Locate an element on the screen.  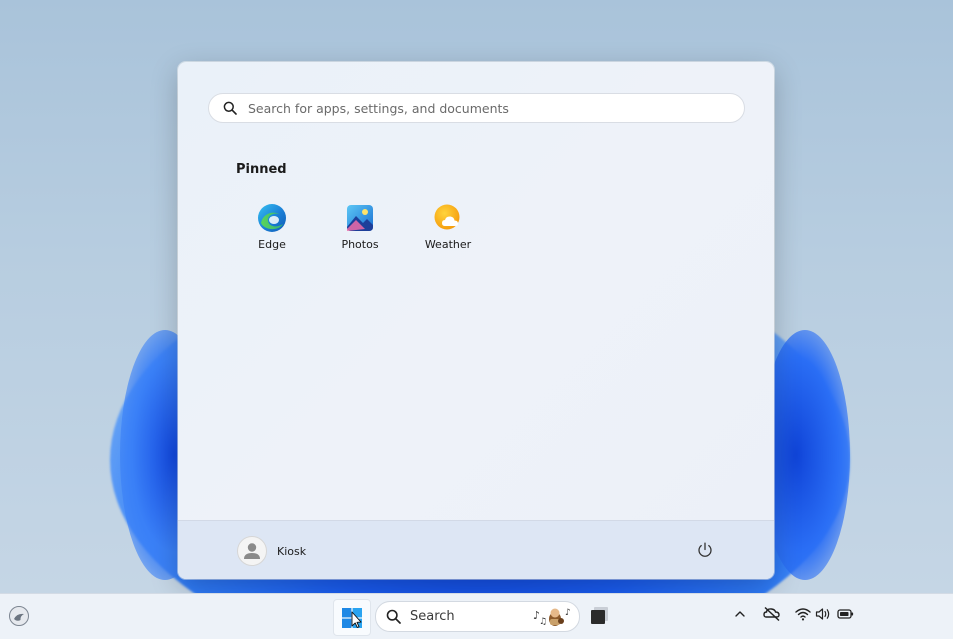
pinned-app-weather: Weather is located at coordinates (448, 231).